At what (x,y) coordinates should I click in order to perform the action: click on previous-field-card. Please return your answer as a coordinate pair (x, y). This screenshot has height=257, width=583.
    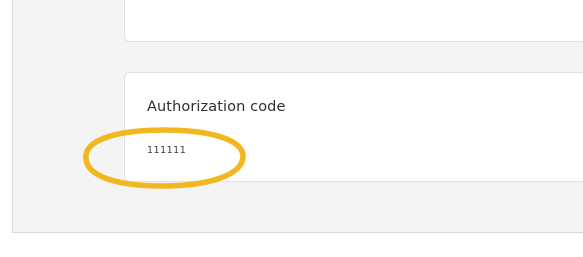
    Looking at the image, I should click on (353, 21).